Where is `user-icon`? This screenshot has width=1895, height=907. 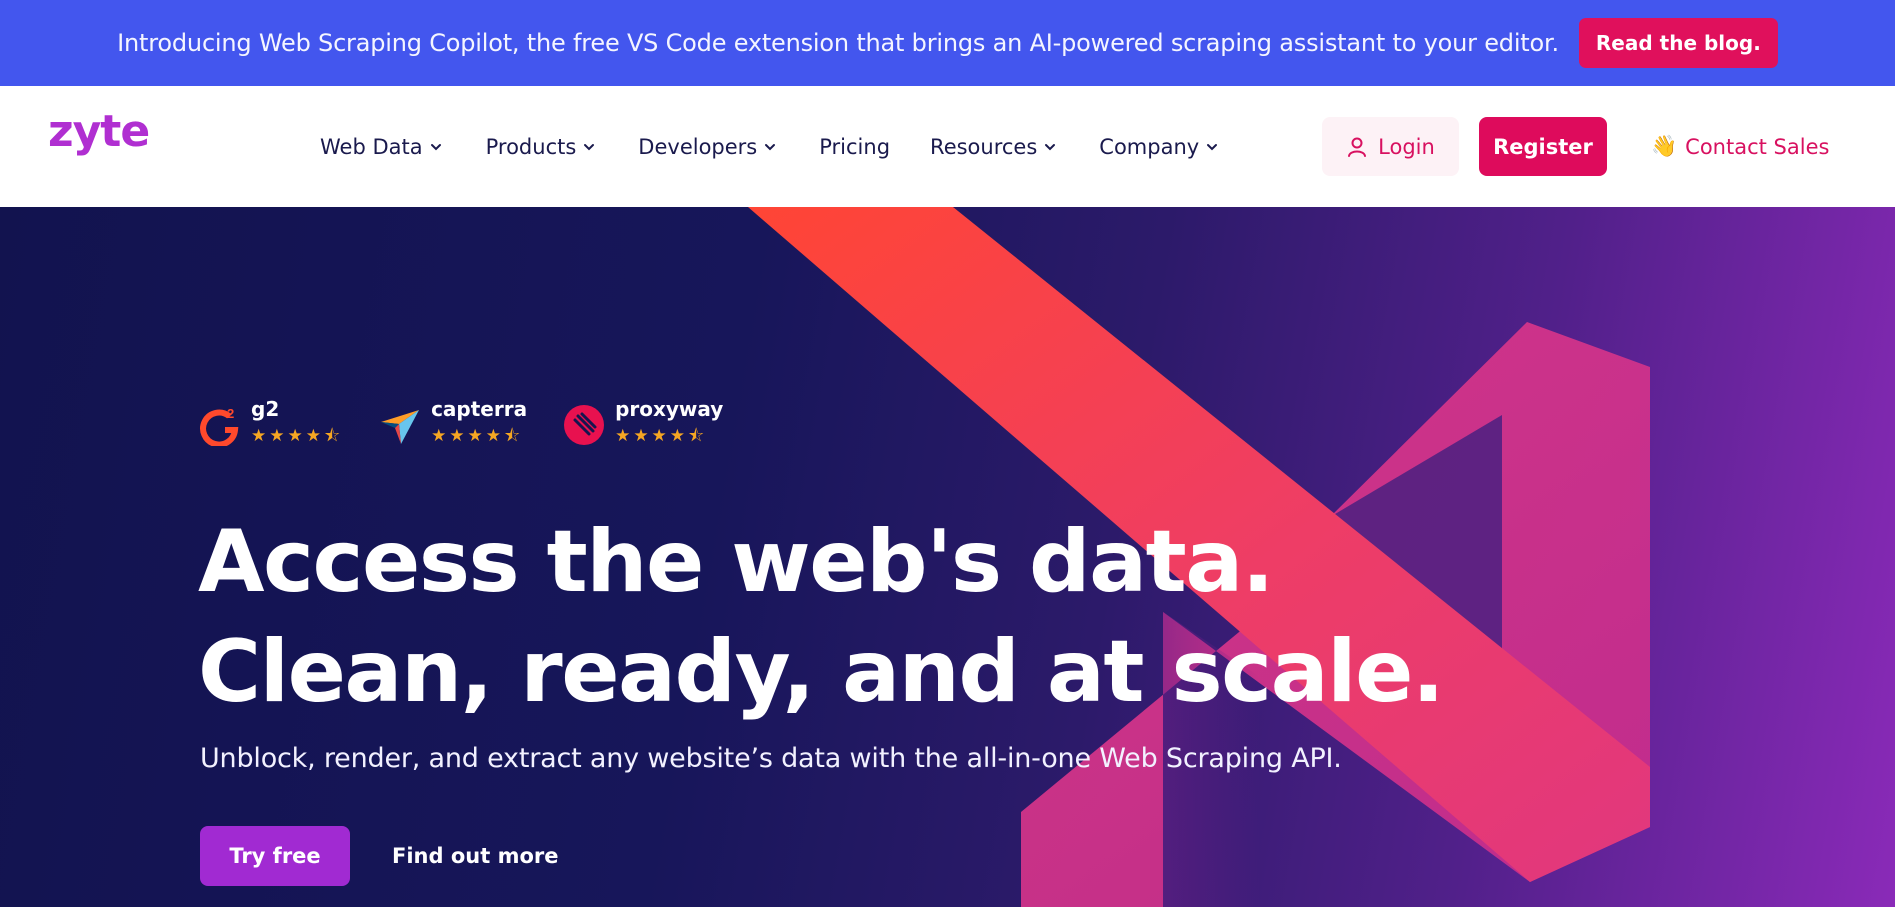 user-icon is located at coordinates (1357, 147).